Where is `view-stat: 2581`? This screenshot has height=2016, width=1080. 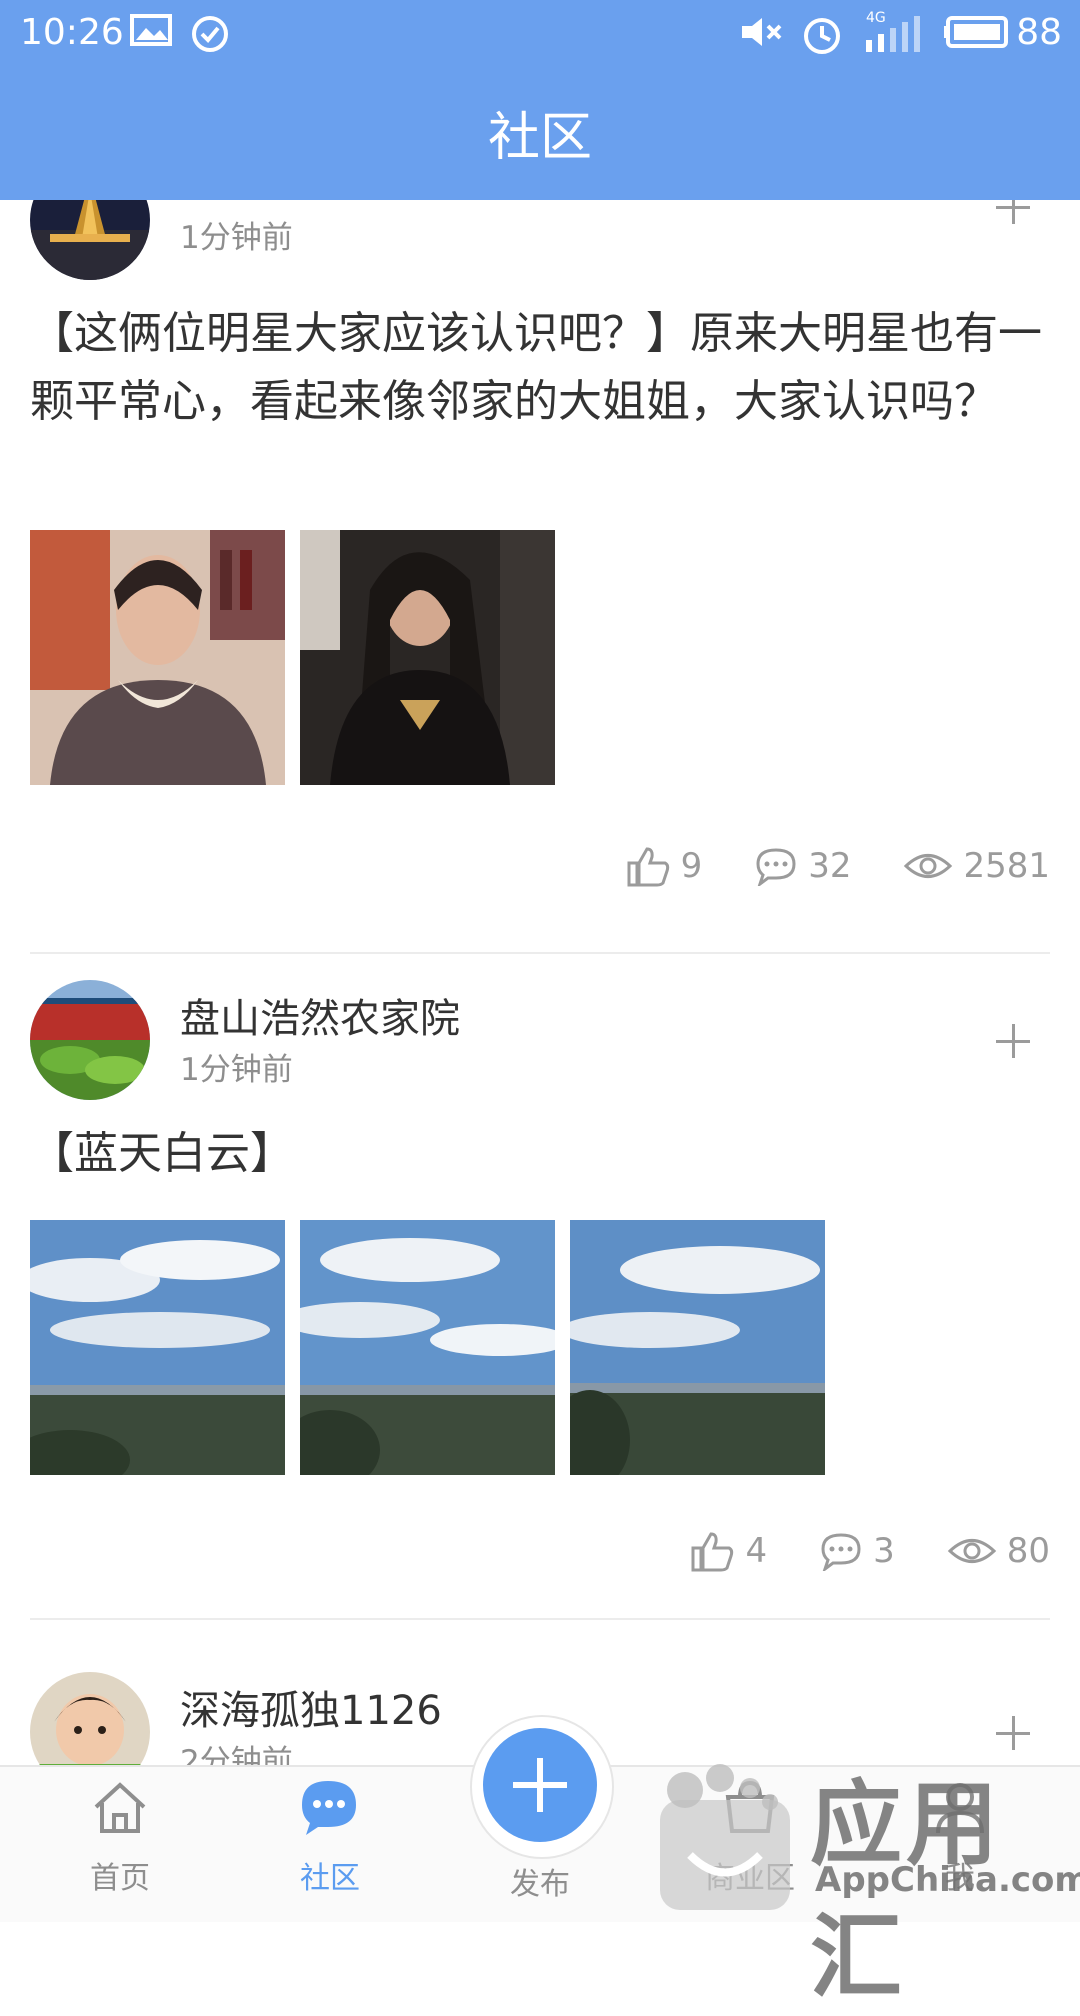 view-stat: 2581 is located at coordinates (976, 866).